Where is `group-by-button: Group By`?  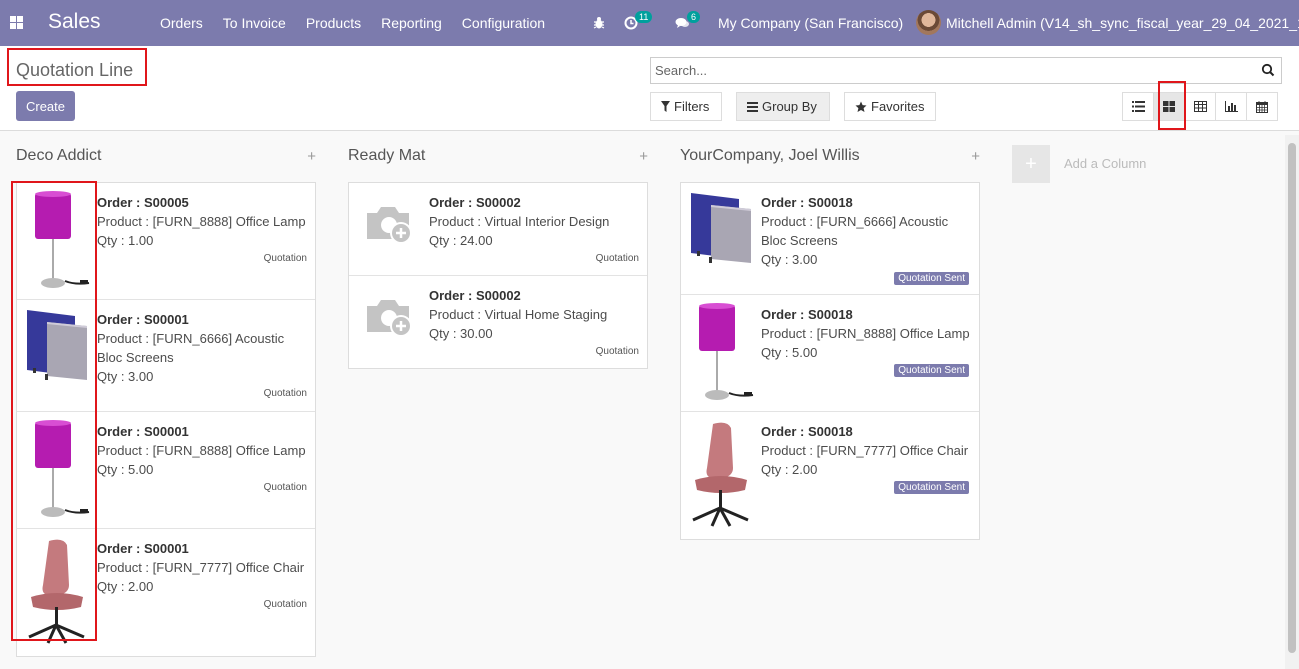 group-by-button: Group By is located at coordinates (783, 106).